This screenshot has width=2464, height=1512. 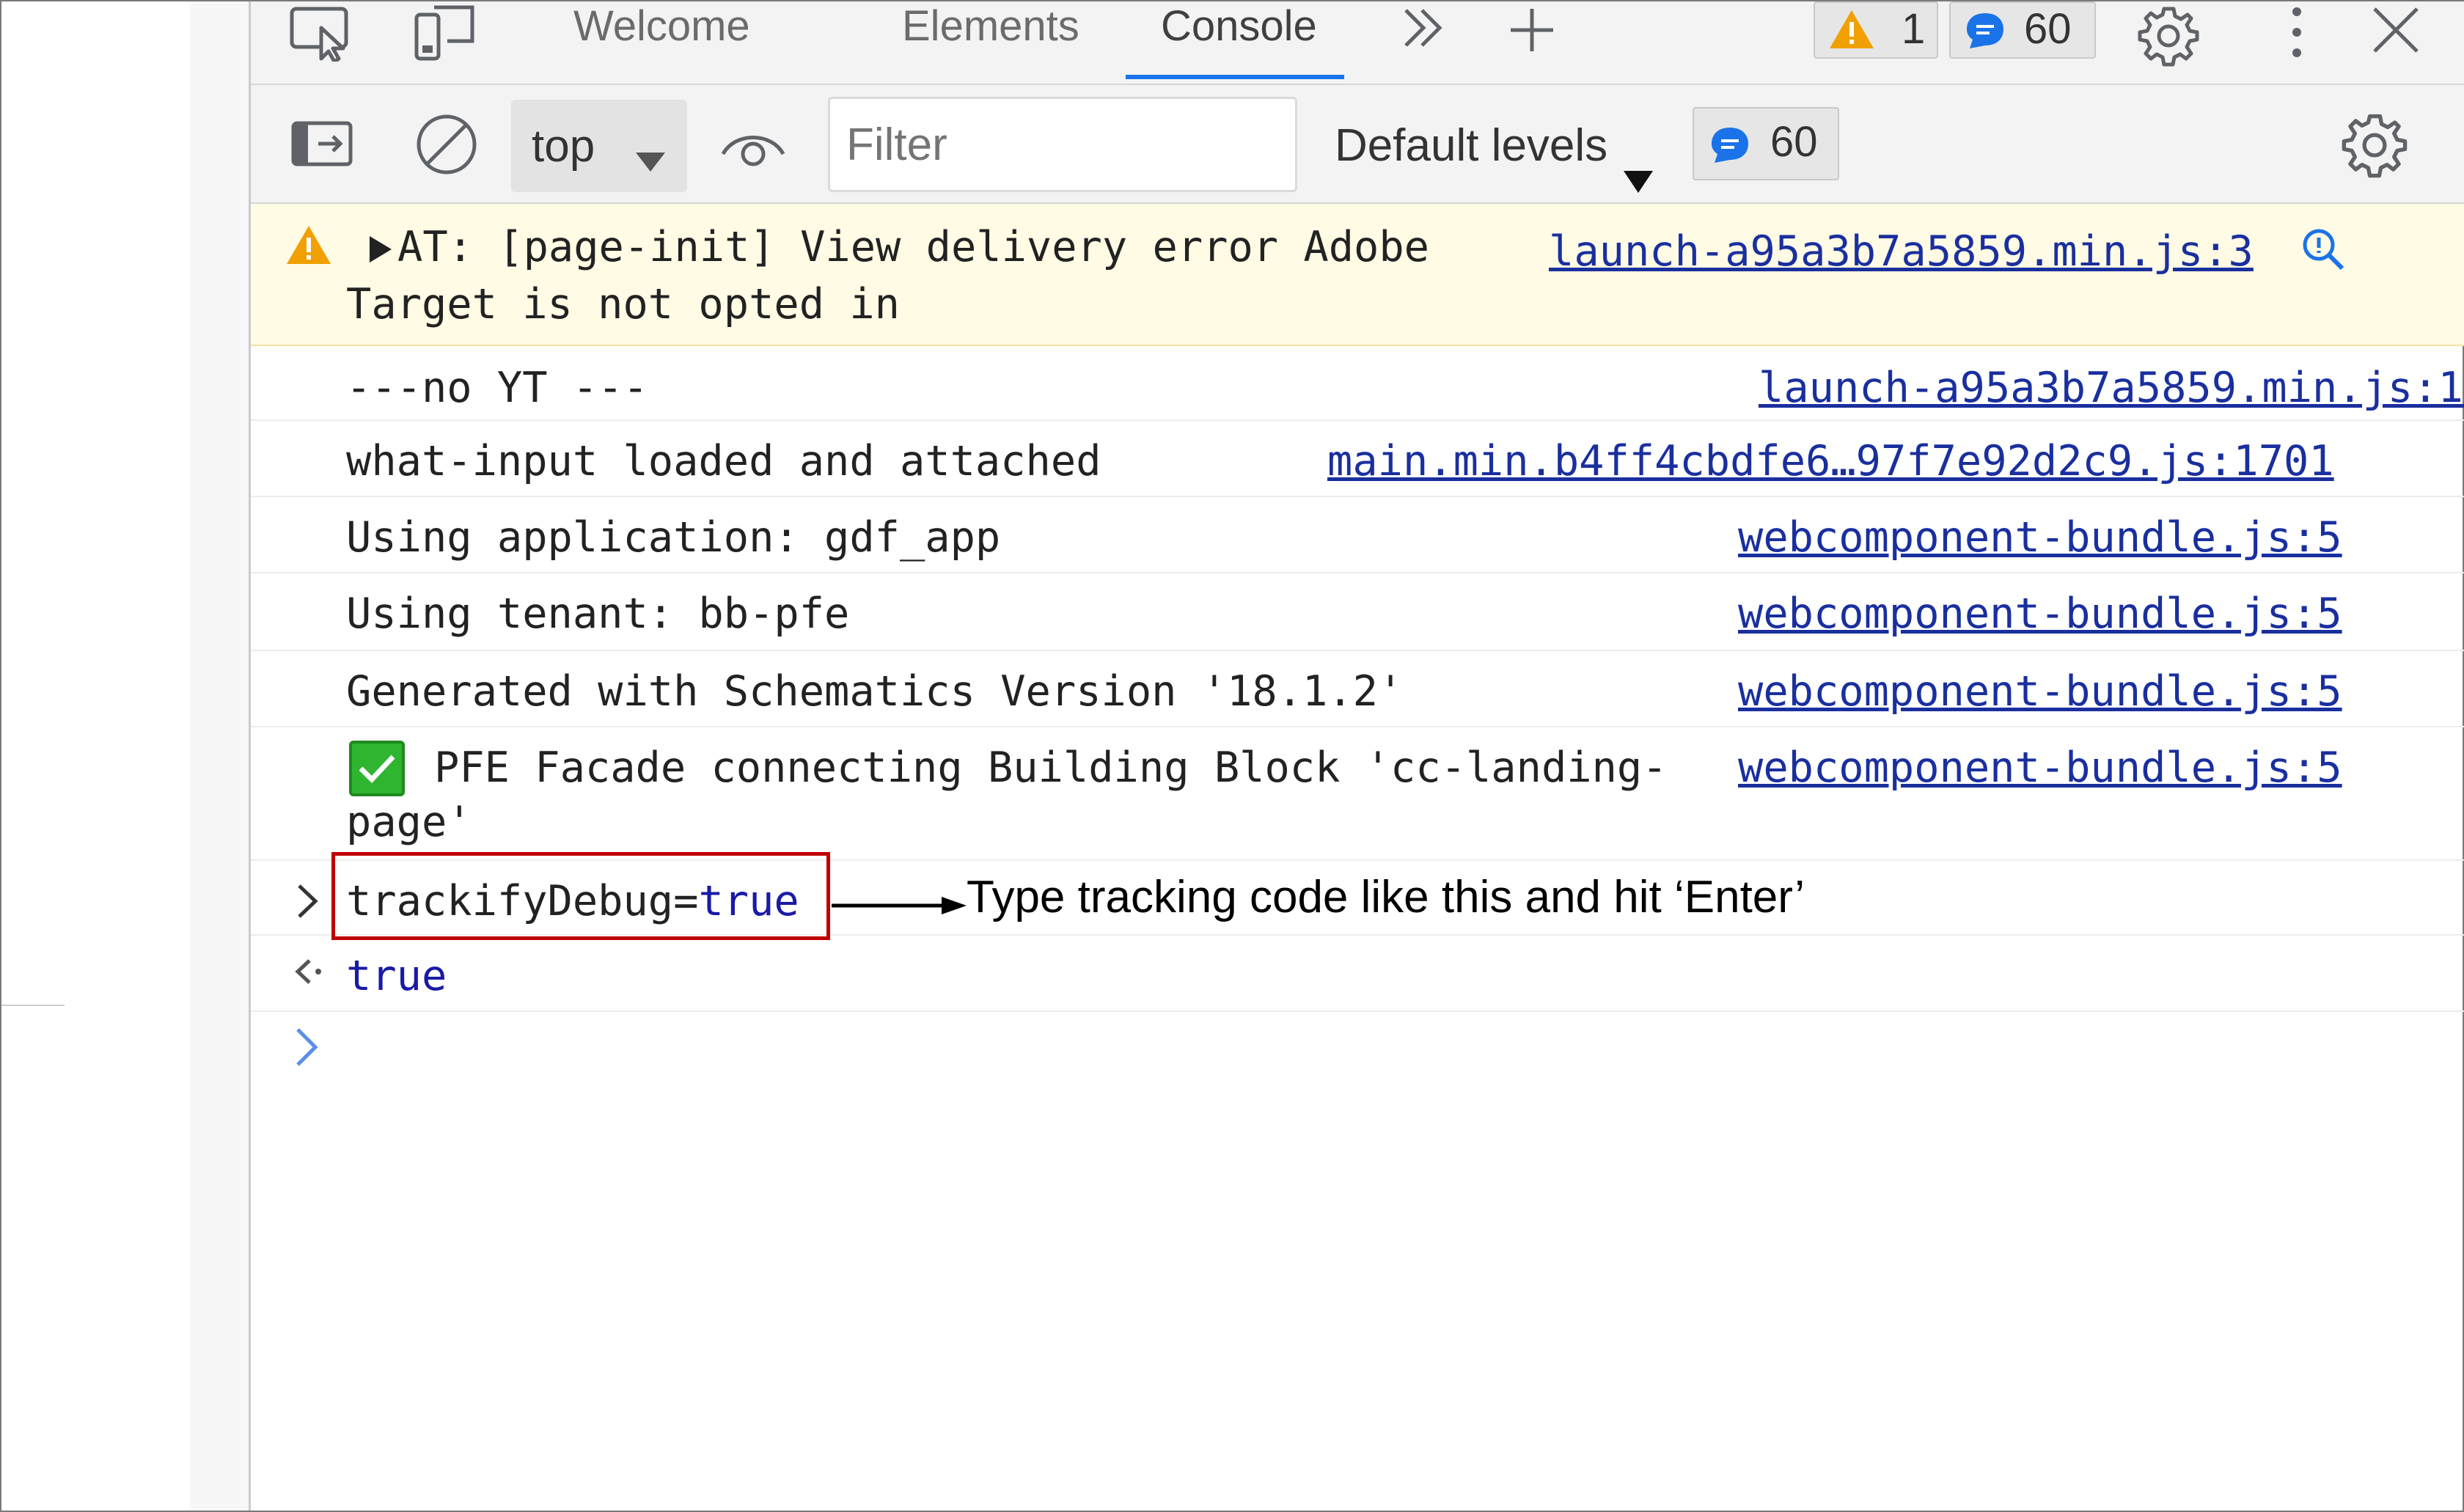 I want to click on console-settings-gear-icon, so click(x=2374, y=146).